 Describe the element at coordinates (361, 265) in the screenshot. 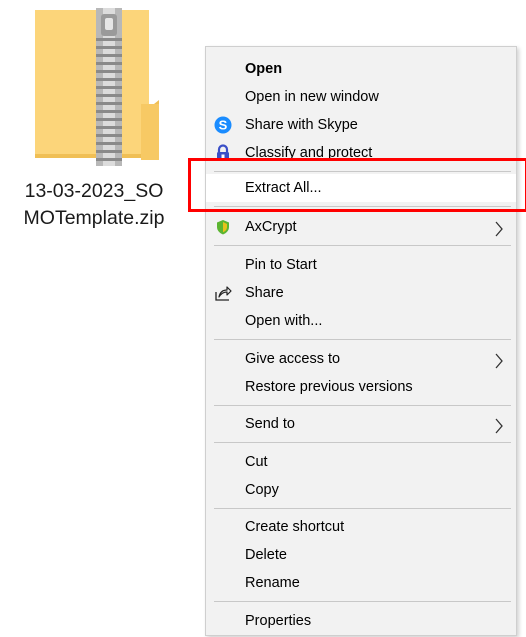

I see `menu-item-pin-to-start: Pin to Start` at that location.